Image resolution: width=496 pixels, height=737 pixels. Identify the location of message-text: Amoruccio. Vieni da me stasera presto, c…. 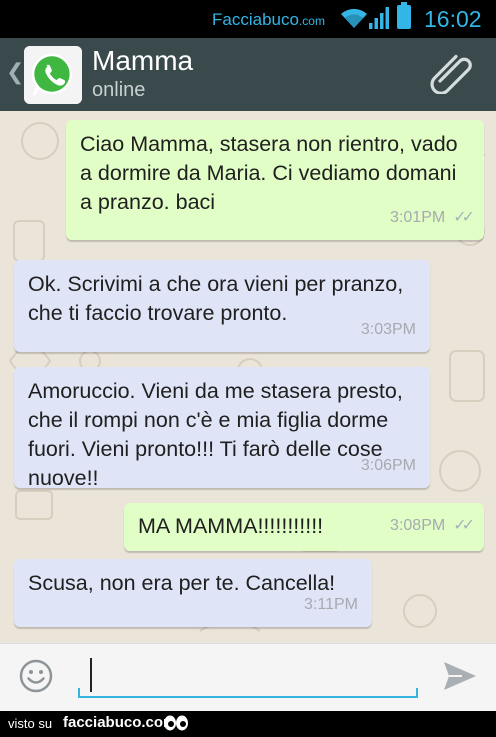
(215, 434).